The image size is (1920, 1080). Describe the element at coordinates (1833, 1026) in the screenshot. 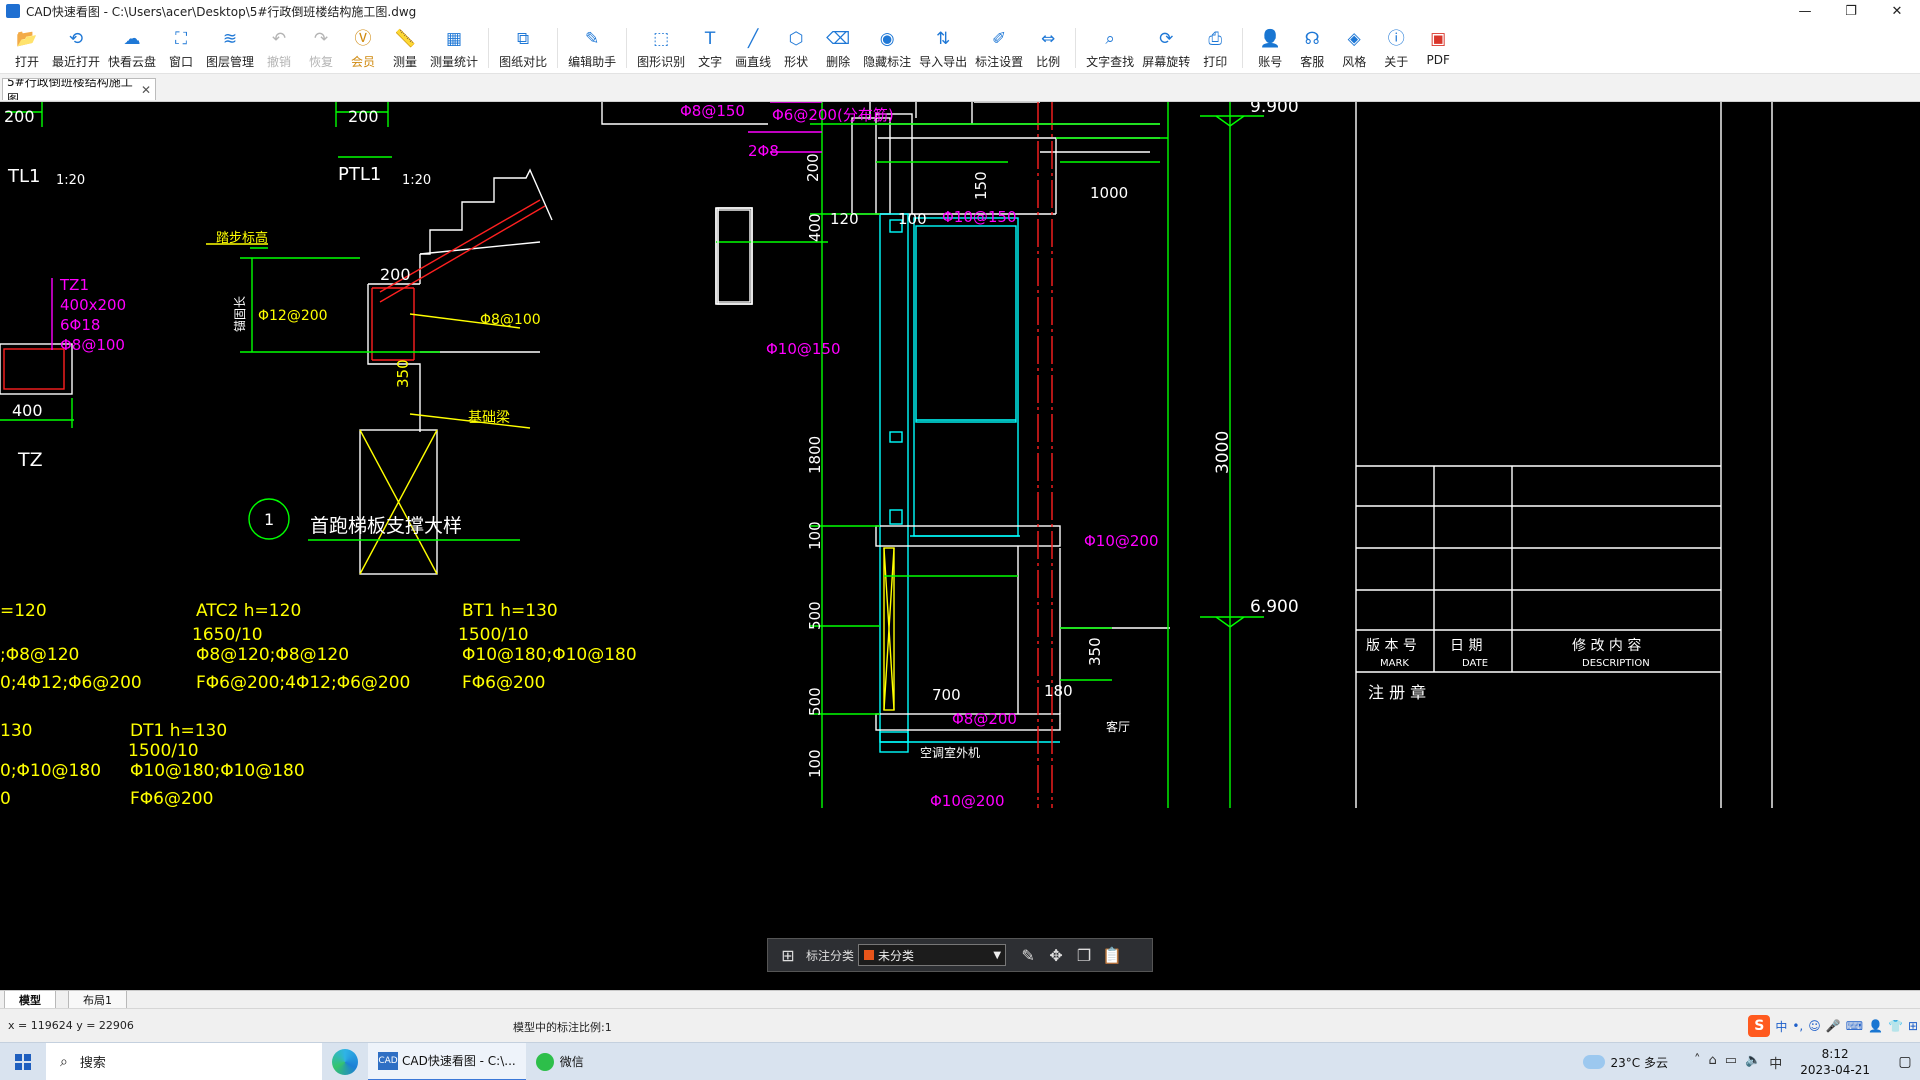

I see `ime-tool-icon: 🎤` at that location.